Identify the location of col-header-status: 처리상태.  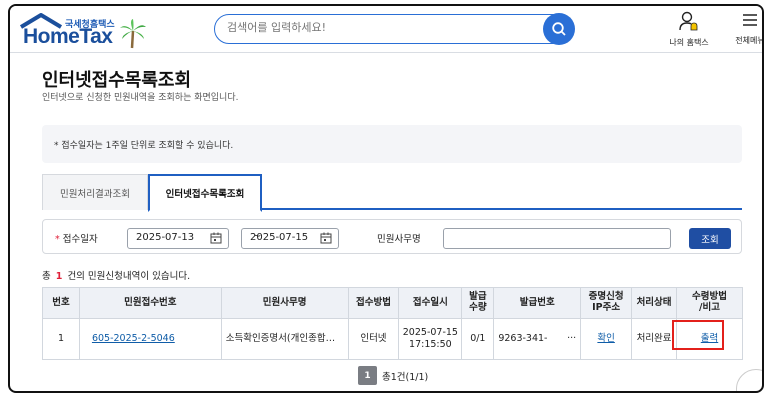
(654, 303).